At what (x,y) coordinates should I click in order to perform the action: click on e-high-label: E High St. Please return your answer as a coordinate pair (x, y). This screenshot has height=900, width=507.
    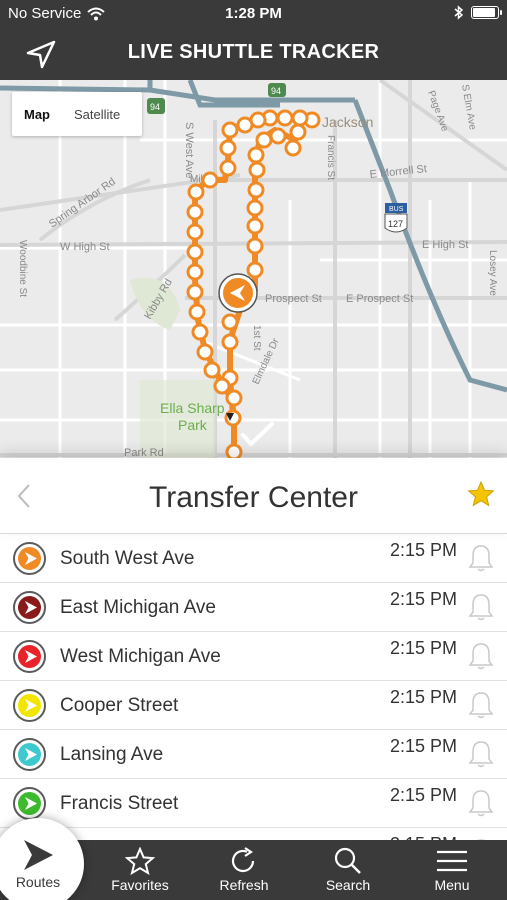
    Looking at the image, I should click on (445, 245).